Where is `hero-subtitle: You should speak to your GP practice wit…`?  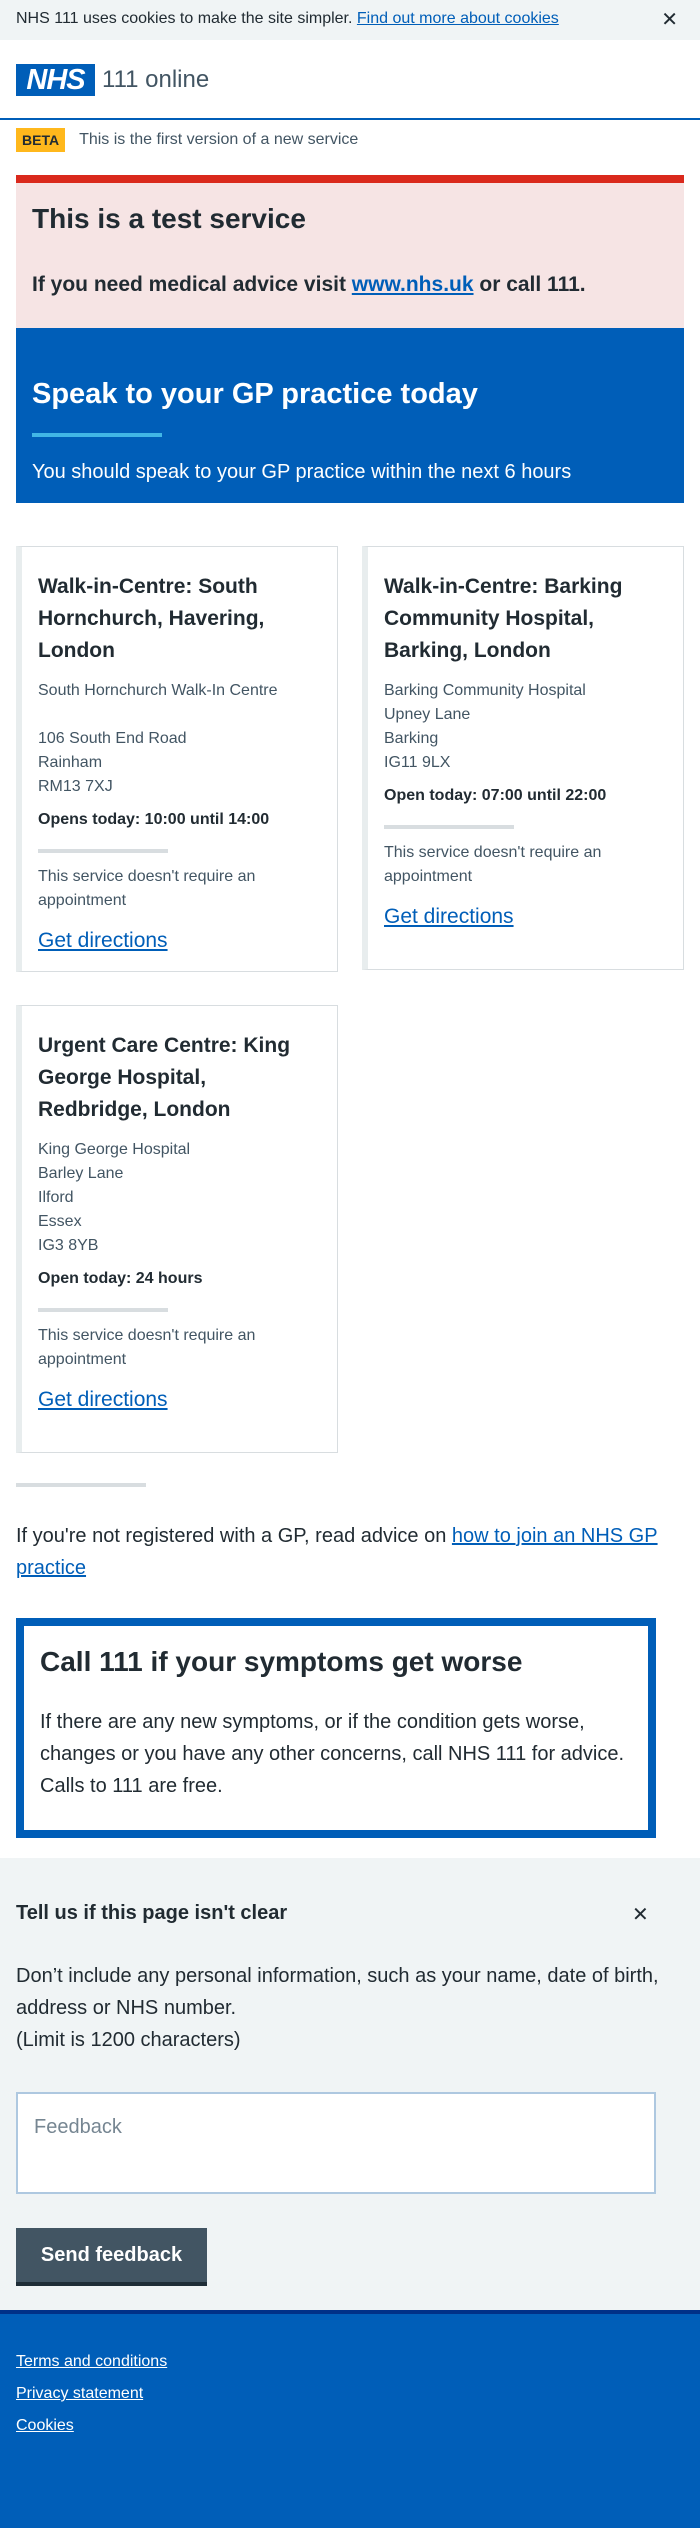 hero-subtitle: You should speak to your GP practice wit… is located at coordinates (302, 472).